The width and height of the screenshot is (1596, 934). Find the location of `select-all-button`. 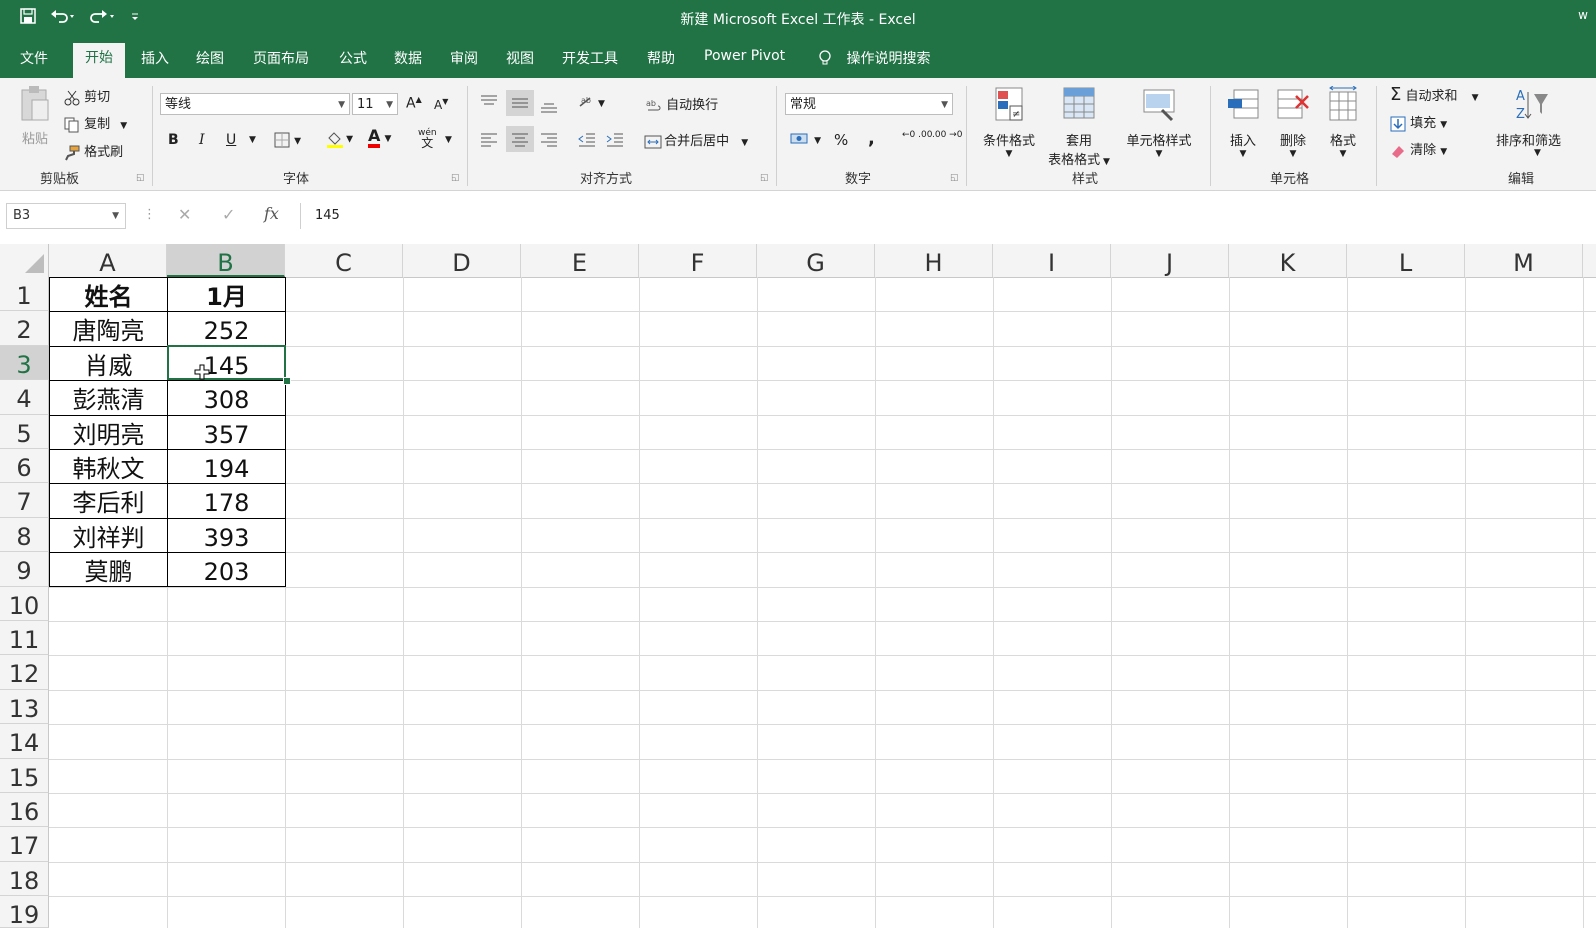

select-all-button is located at coordinates (24, 260).